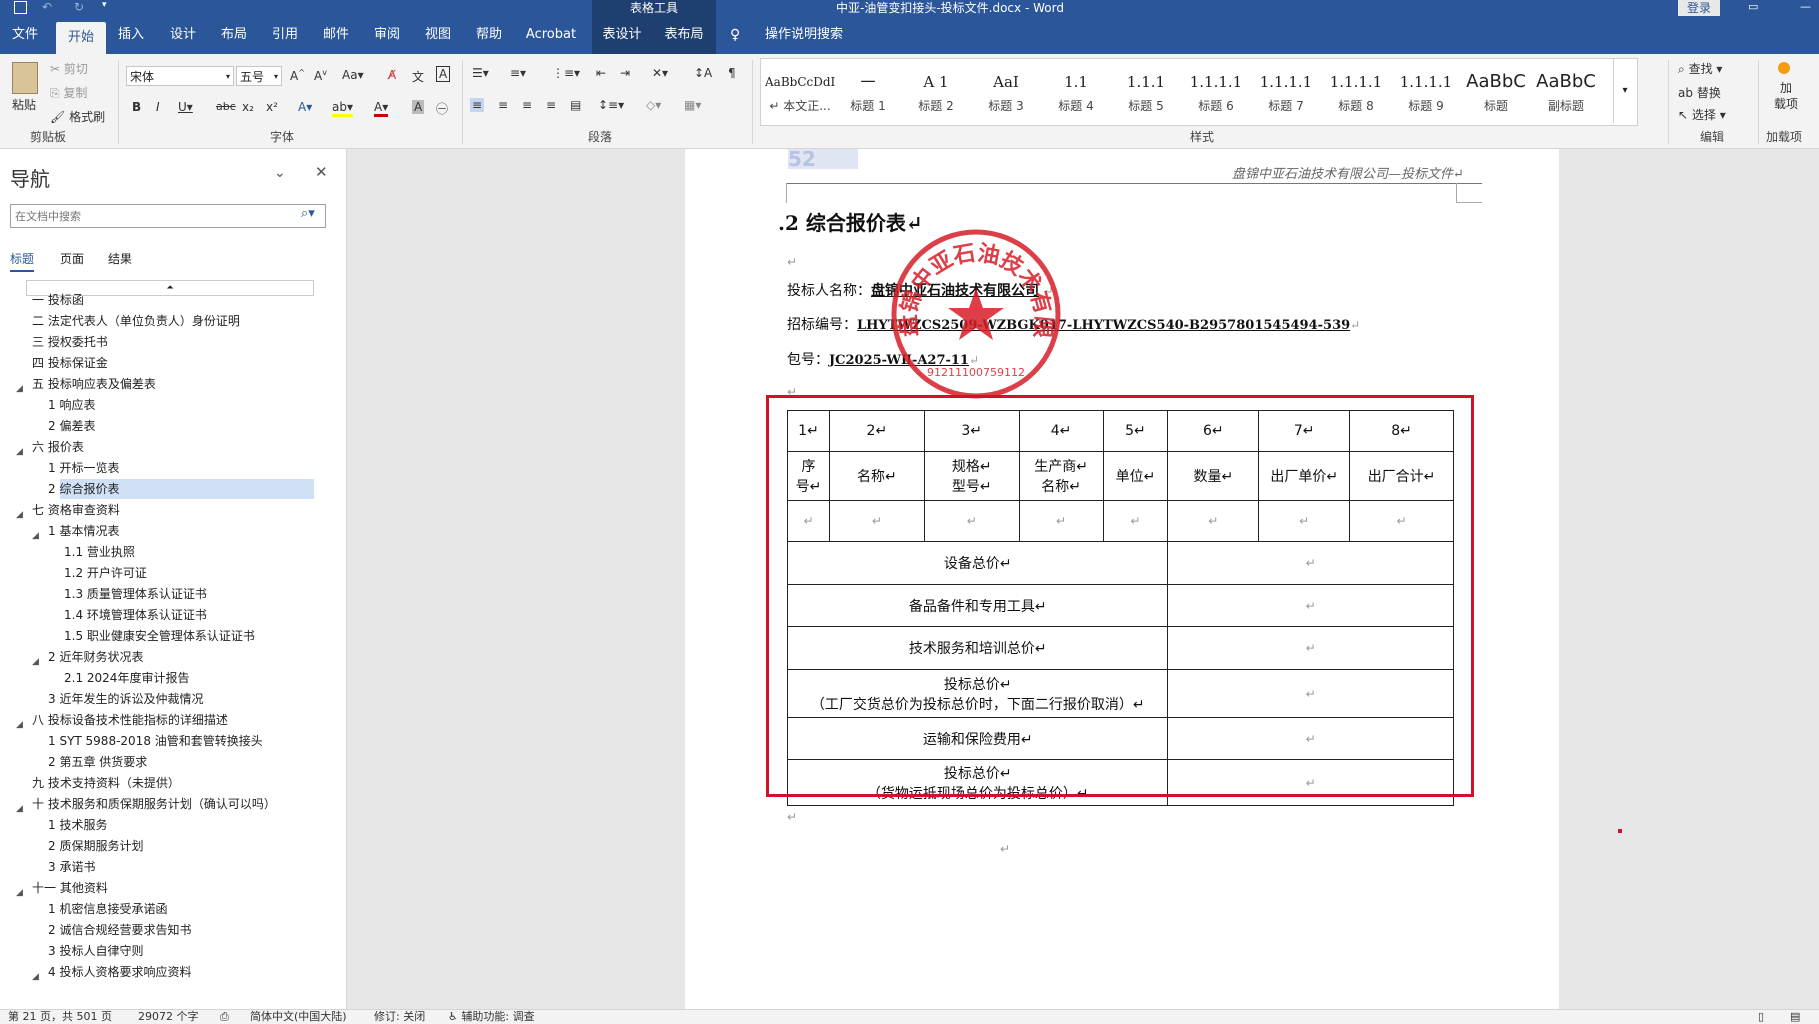  Describe the element at coordinates (527, 105) in the screenshot. I see `align-right-icon: ≡` at that location.